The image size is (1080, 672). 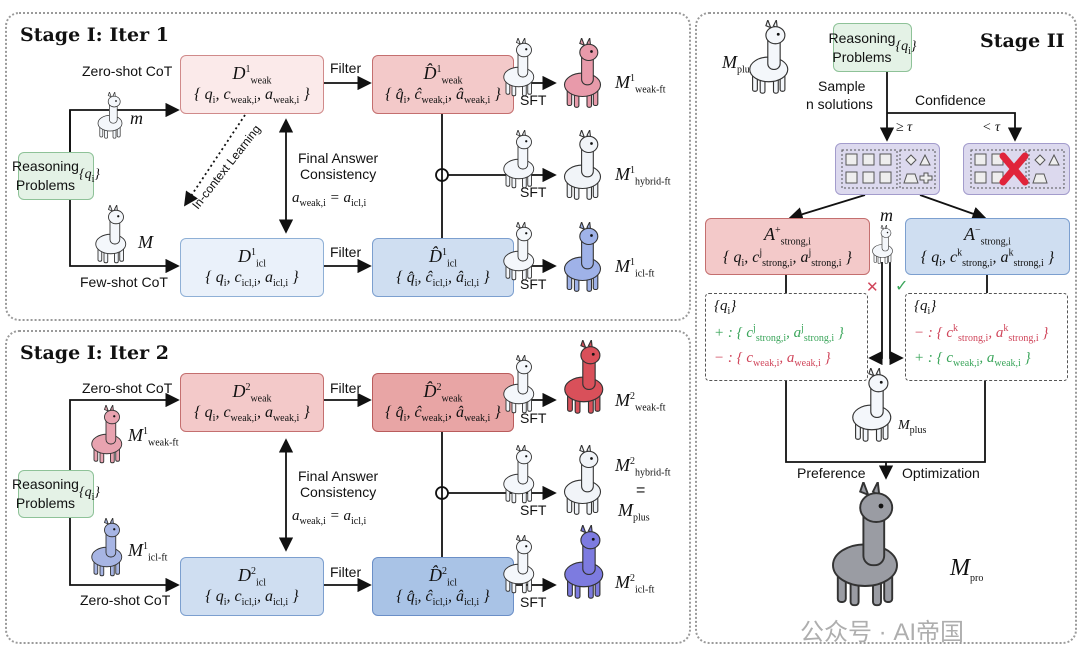 What do you see at coordinates (643, 176) in the screenshot?
I see `math-term: M1hybrid-ft` at bounding box center [643, 176].